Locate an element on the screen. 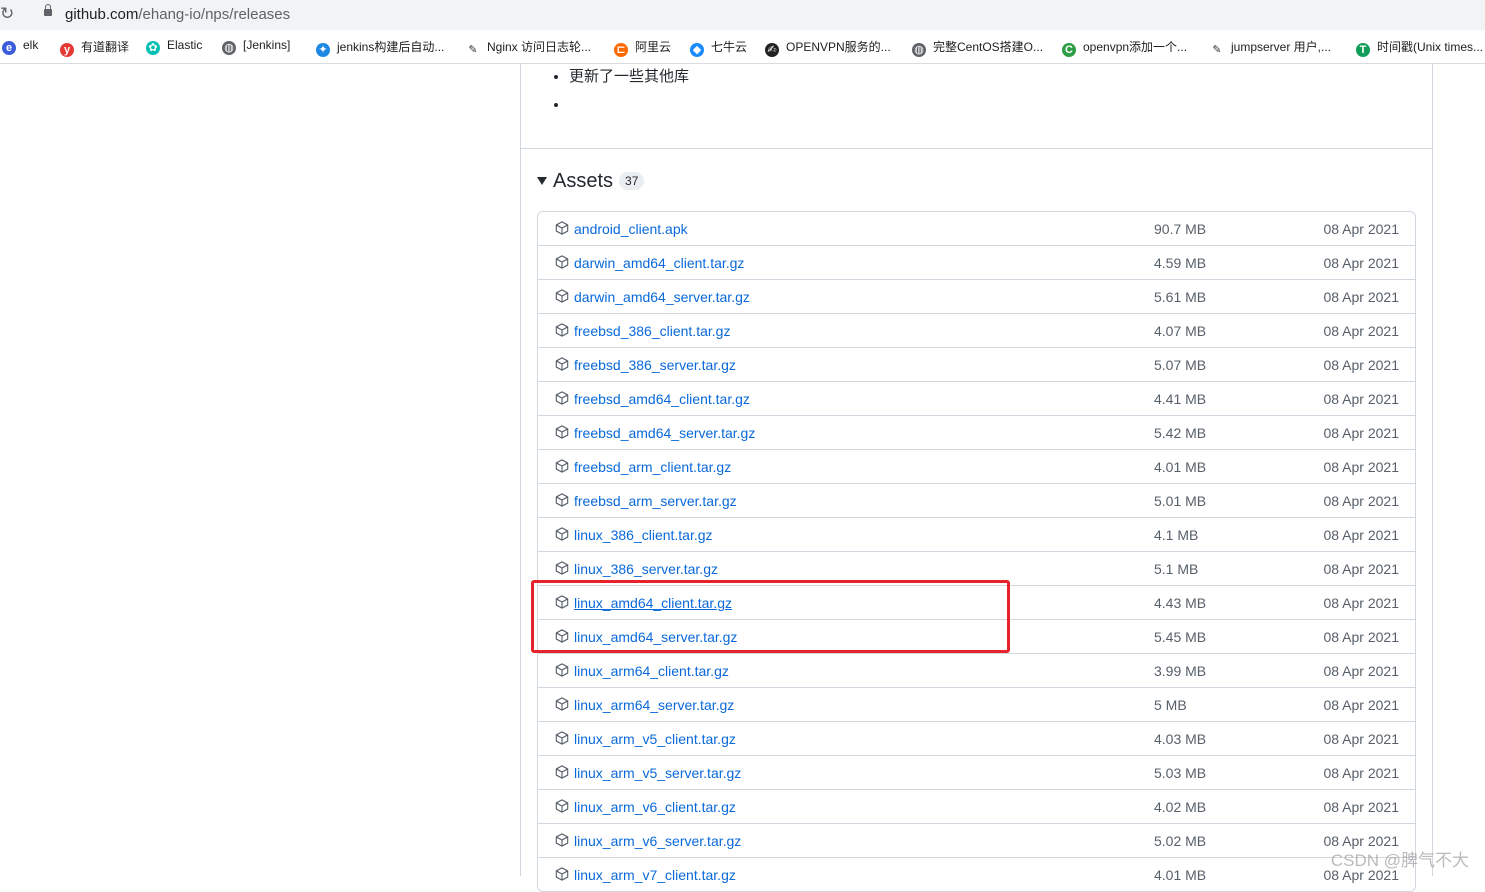  assets-count-badge: 37 is located at coordinates (632, 181).